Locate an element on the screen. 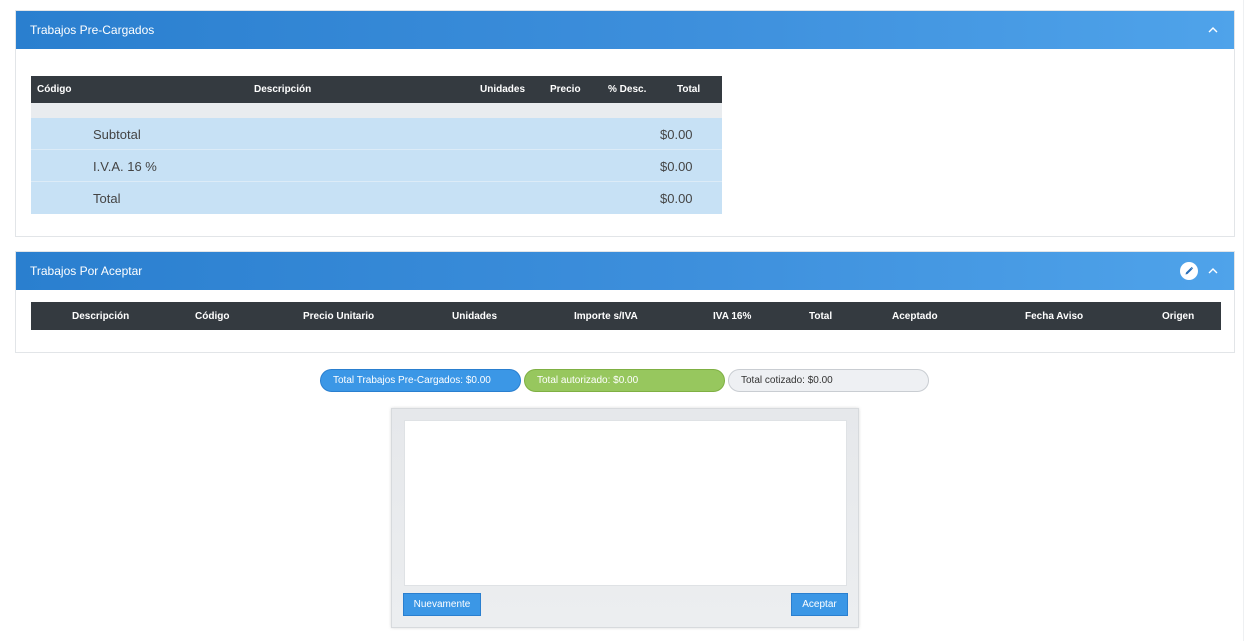 This screenshot has width=1244, height=641. signature-canvas is located at coordinates (625, 503).